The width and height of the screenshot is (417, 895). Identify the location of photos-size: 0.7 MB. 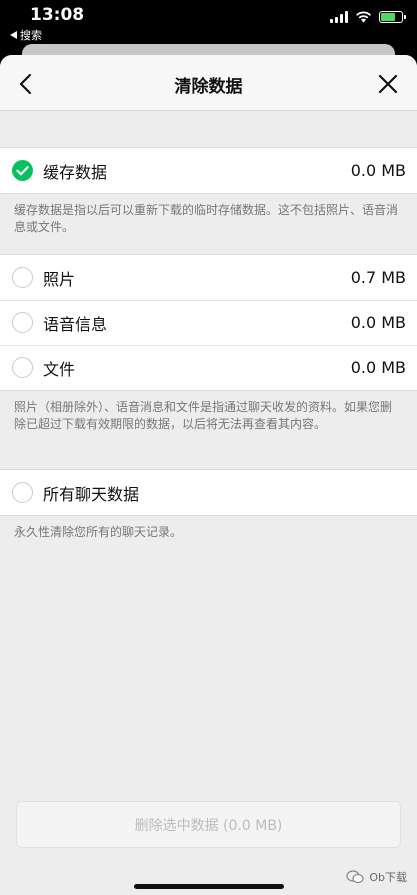
(378, 277).